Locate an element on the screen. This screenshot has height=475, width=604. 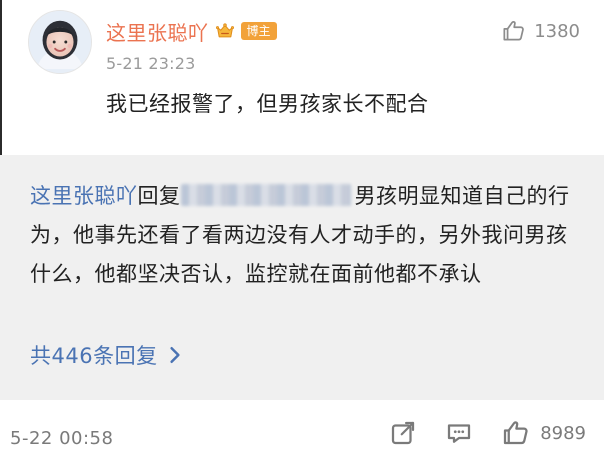
author-badge: 博主 is located at coordinates (258, 31).